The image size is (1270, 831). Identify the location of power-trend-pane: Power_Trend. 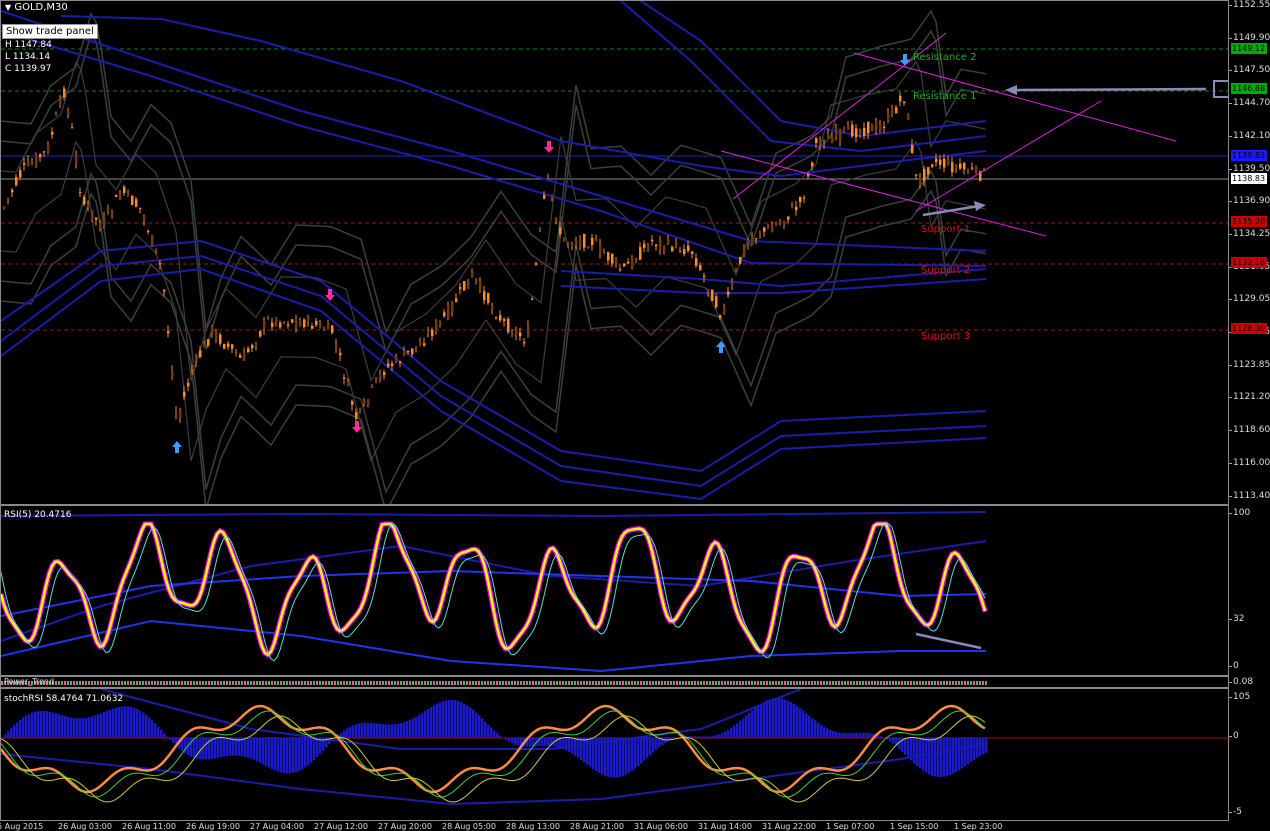
(614, 682).